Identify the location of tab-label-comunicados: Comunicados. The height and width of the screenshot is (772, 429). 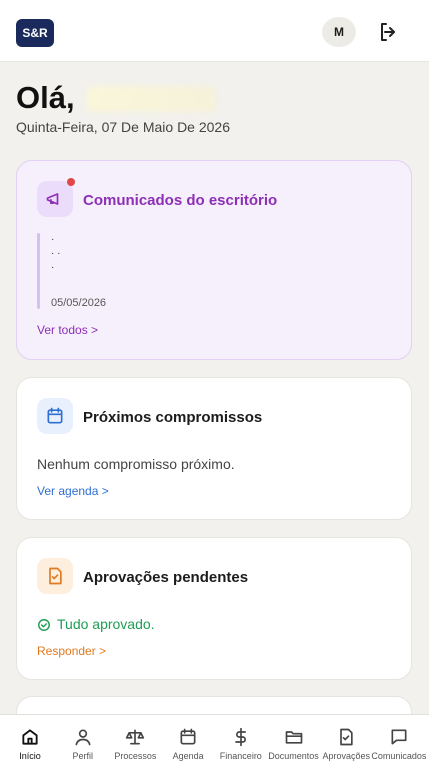
(399, 756).